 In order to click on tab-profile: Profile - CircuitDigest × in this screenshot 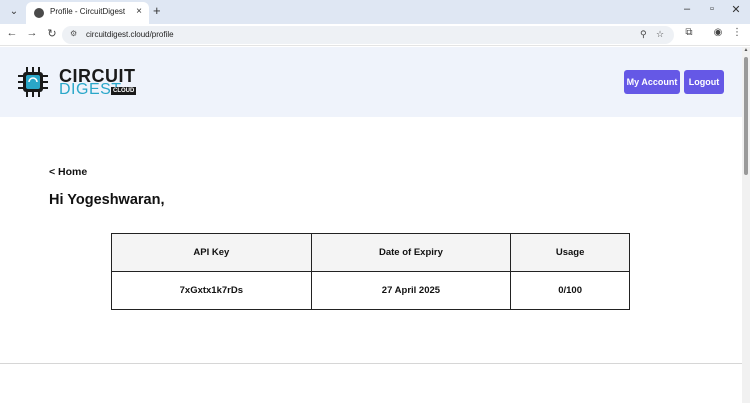, I will do `click(87, 13)`.